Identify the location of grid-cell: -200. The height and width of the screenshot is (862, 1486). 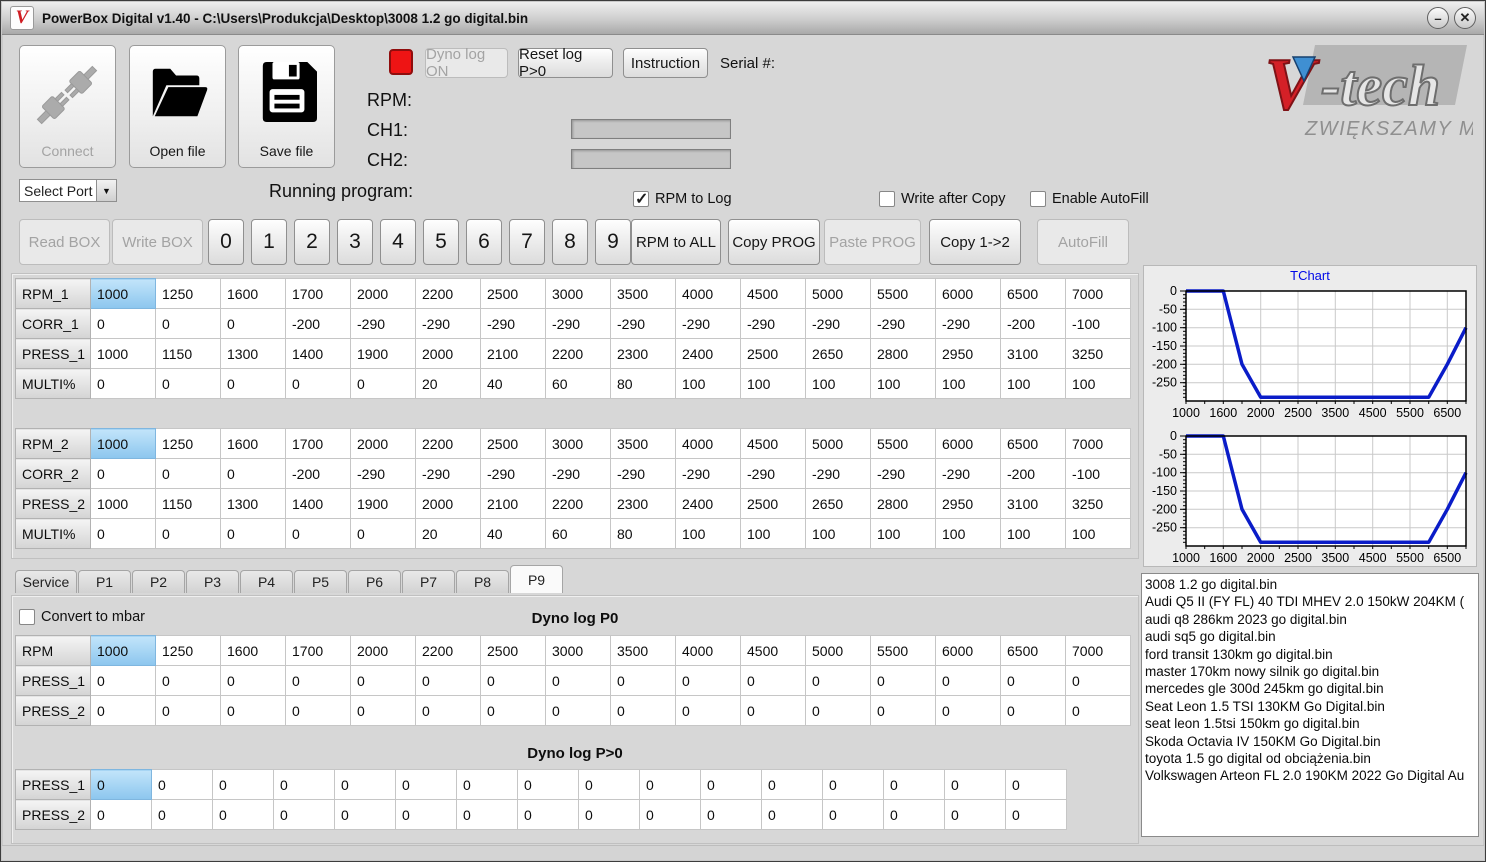
(318, 473).